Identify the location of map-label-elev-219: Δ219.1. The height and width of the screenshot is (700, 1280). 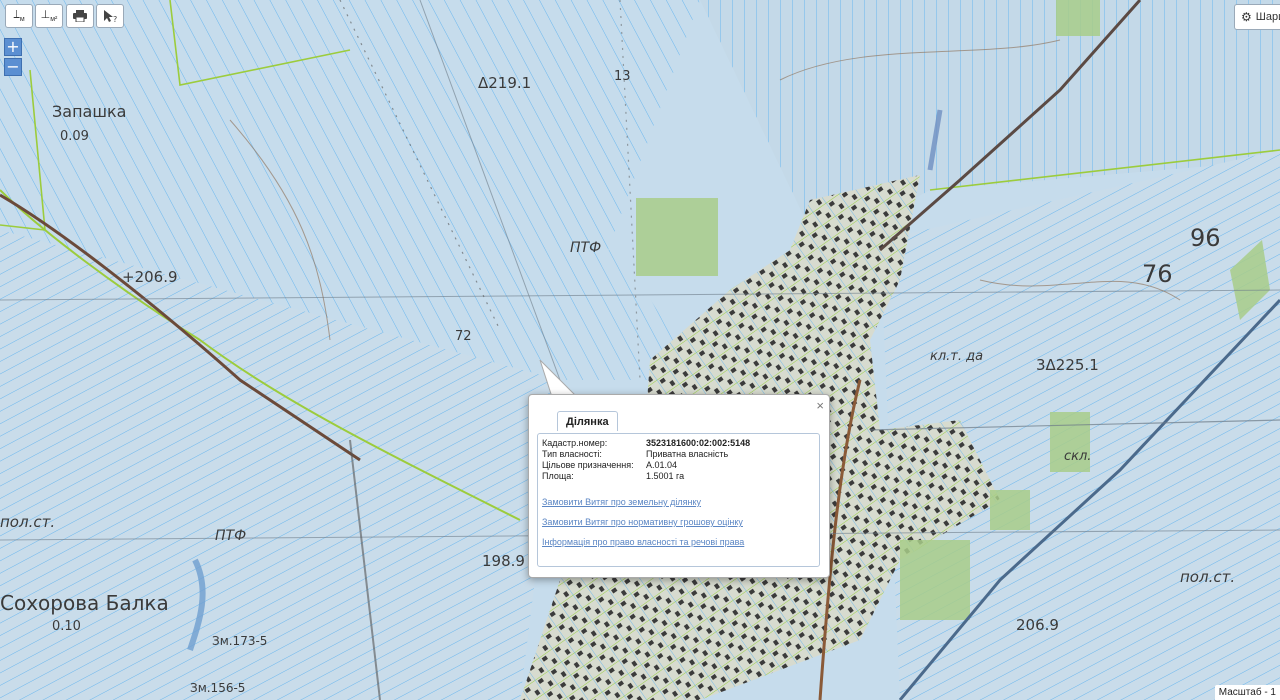
(504, 83).